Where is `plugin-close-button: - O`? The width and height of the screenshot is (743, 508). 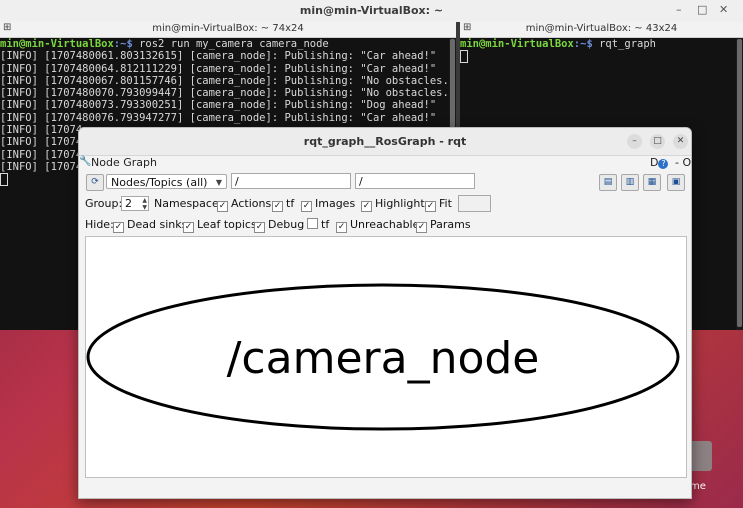
plugin-close-button: - O is located at coordinates (683, 162).